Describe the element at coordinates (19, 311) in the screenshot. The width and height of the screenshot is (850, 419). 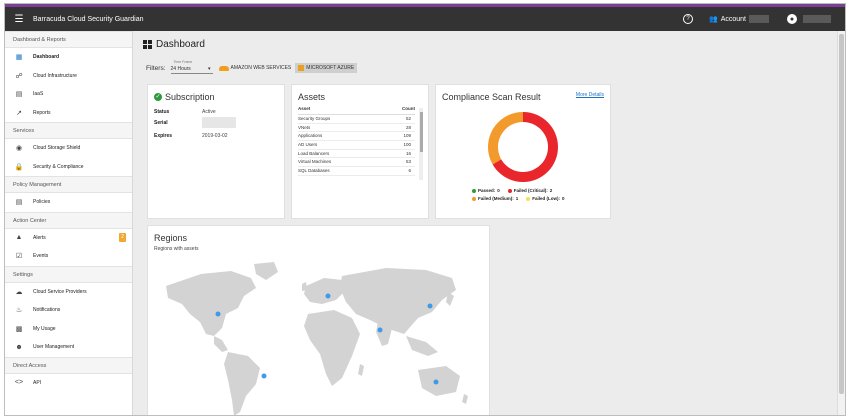
I see `bell-icon: ♨` at that location.